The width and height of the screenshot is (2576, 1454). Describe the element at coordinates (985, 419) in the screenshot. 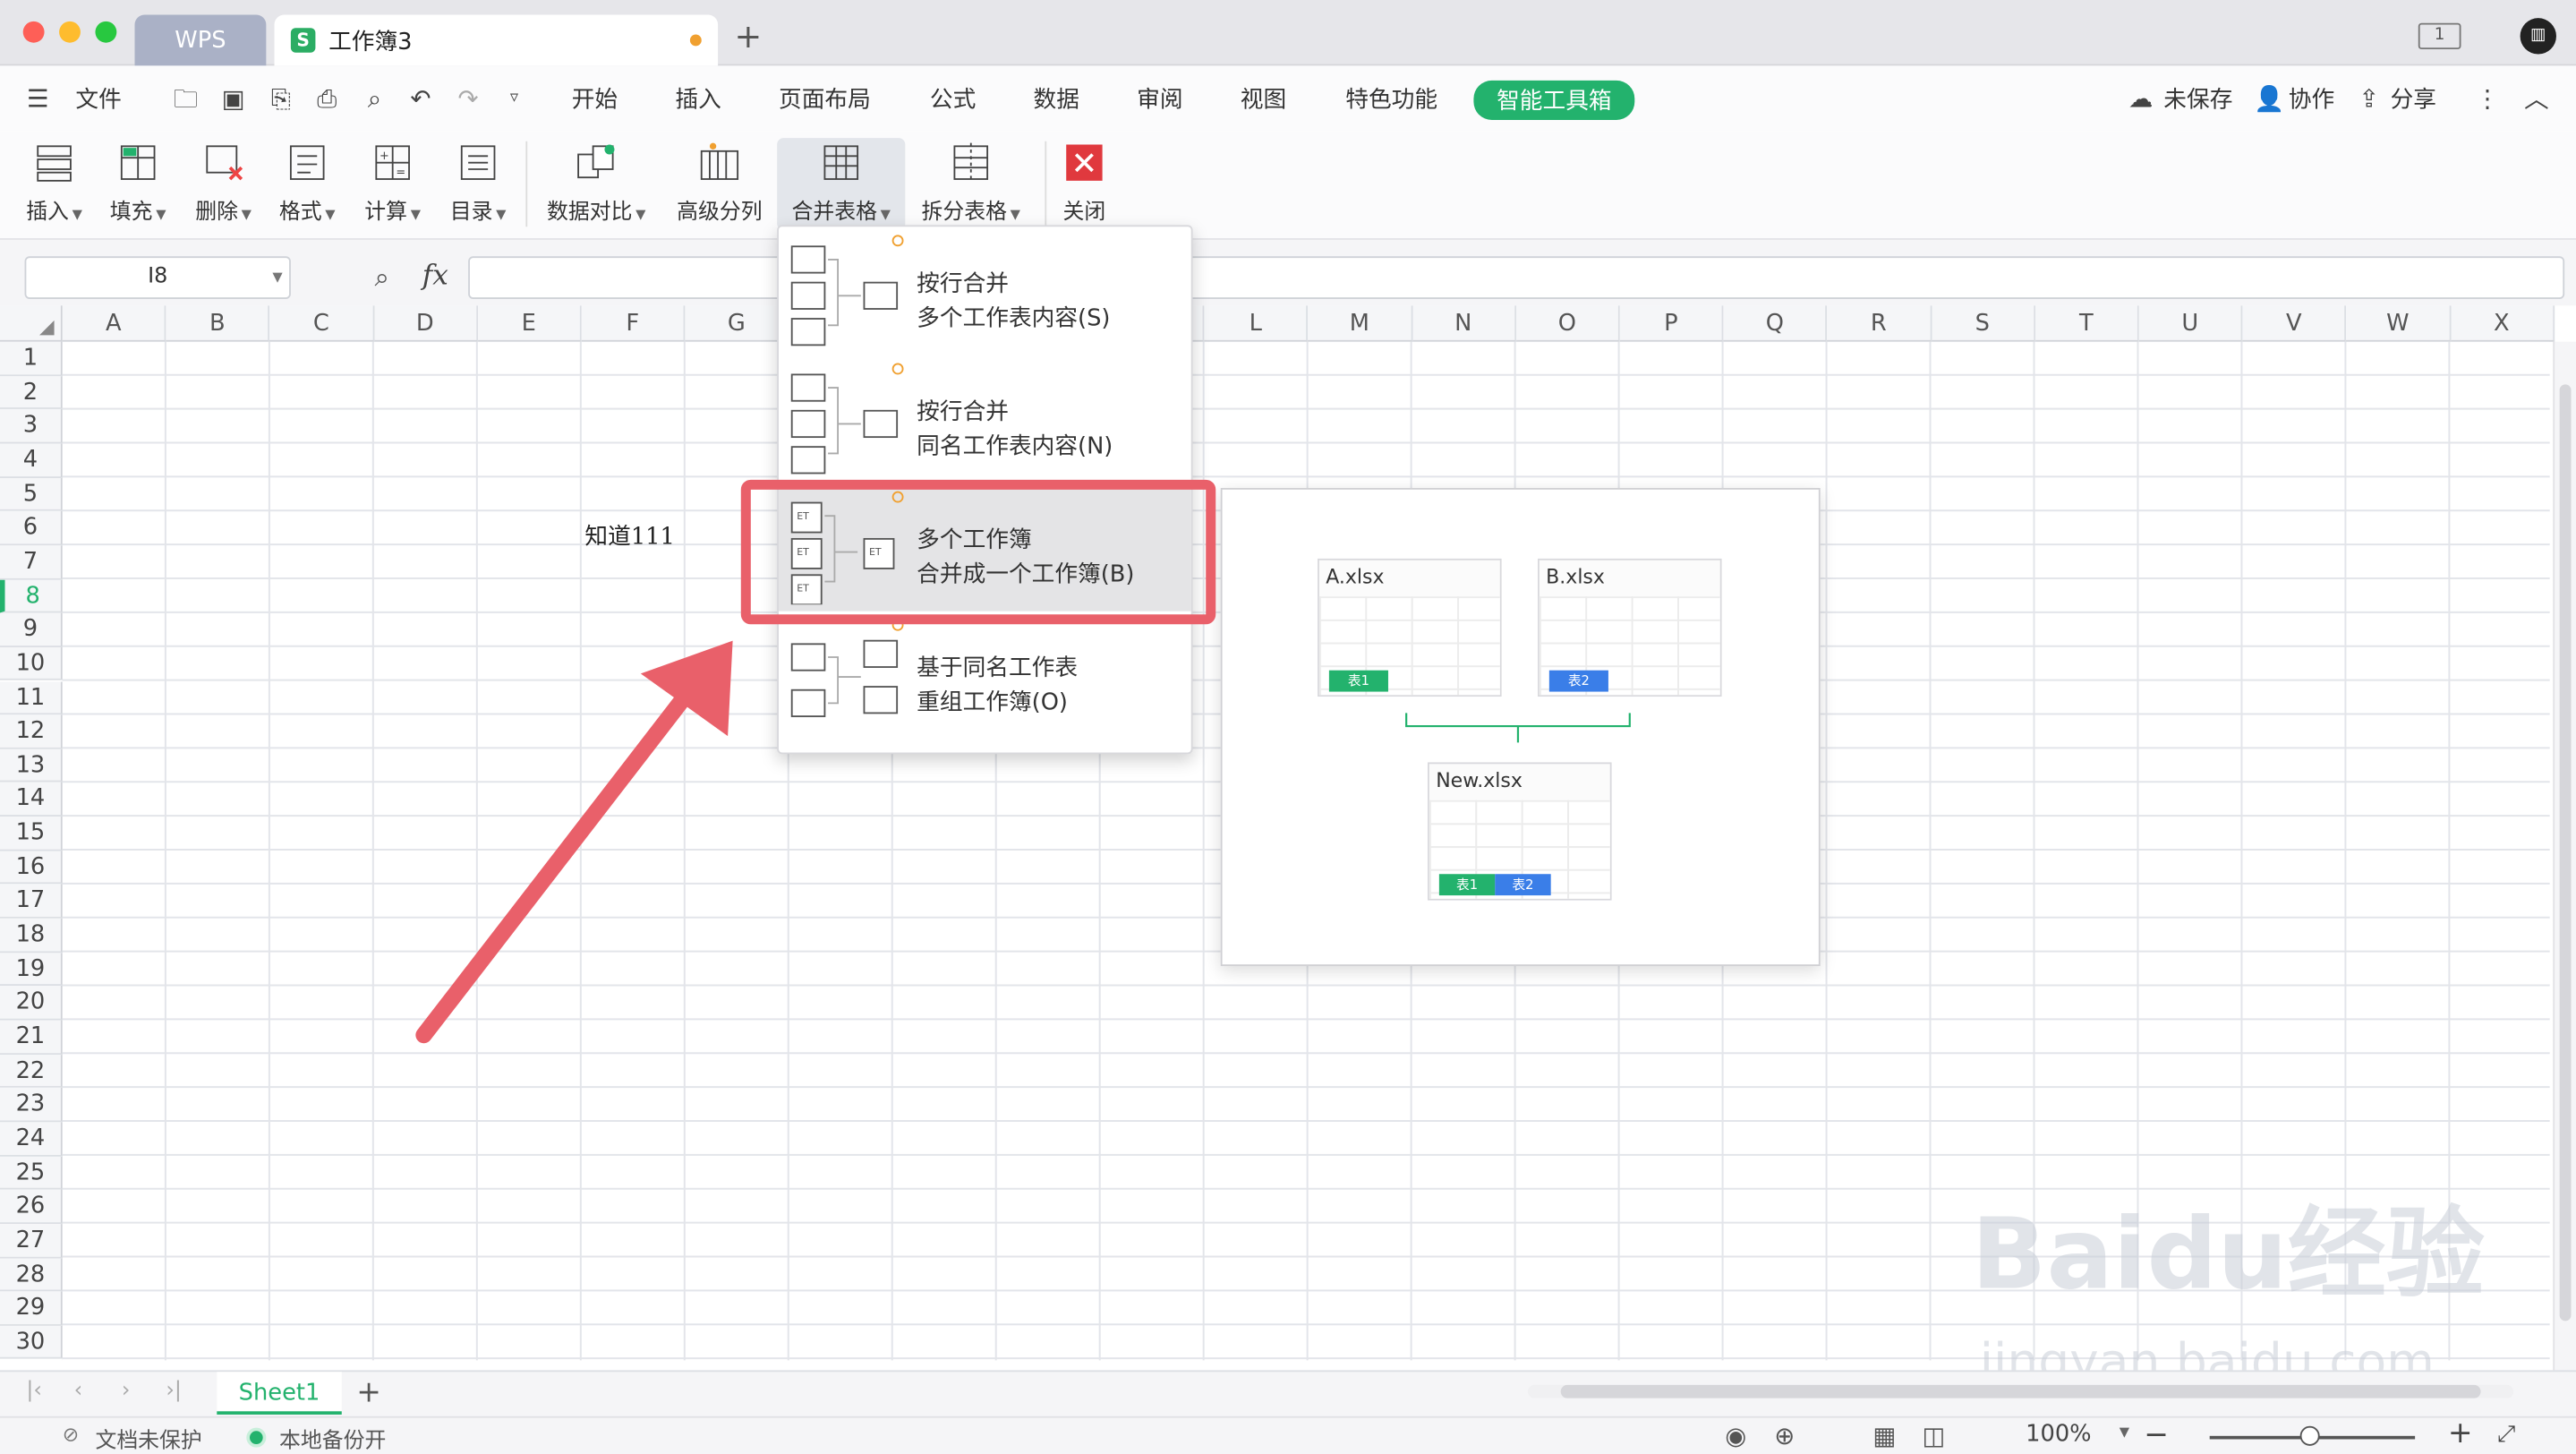

I see `menu-item-merge-same-name: 按行合并 同名工作表内容(N)` at that location.